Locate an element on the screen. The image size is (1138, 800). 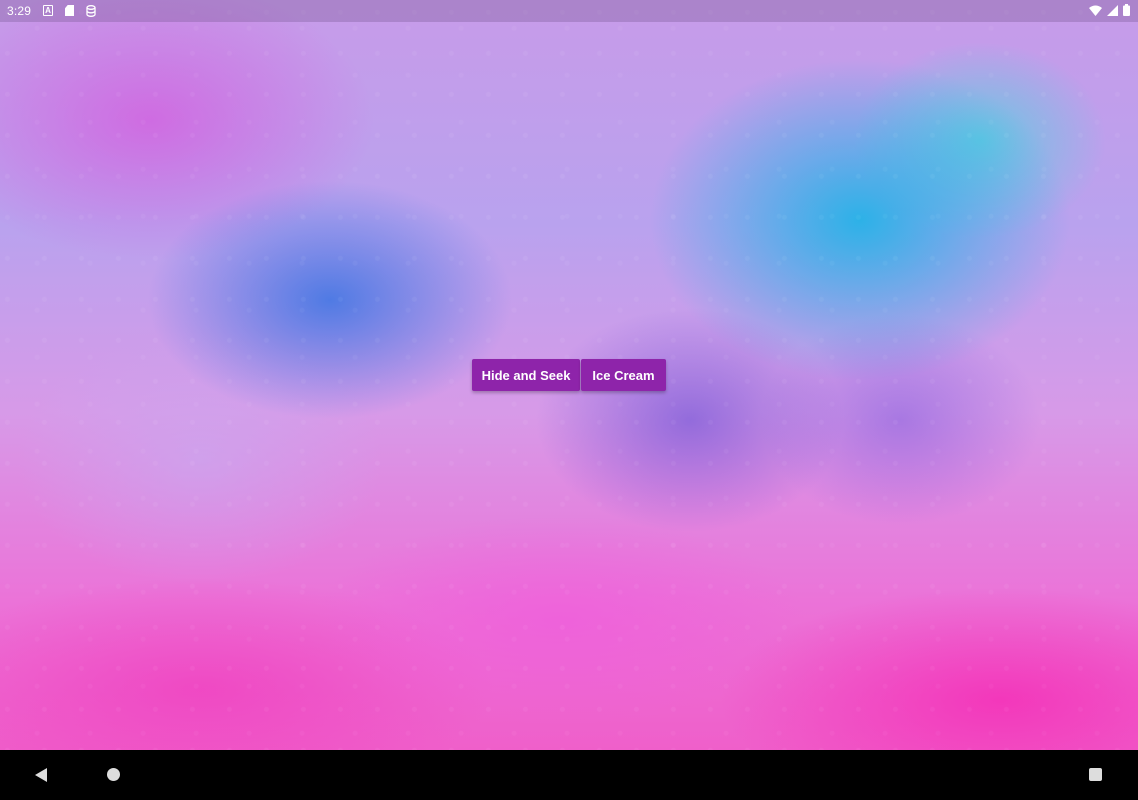
status-right-icons is located at coordinates (1109, 11).